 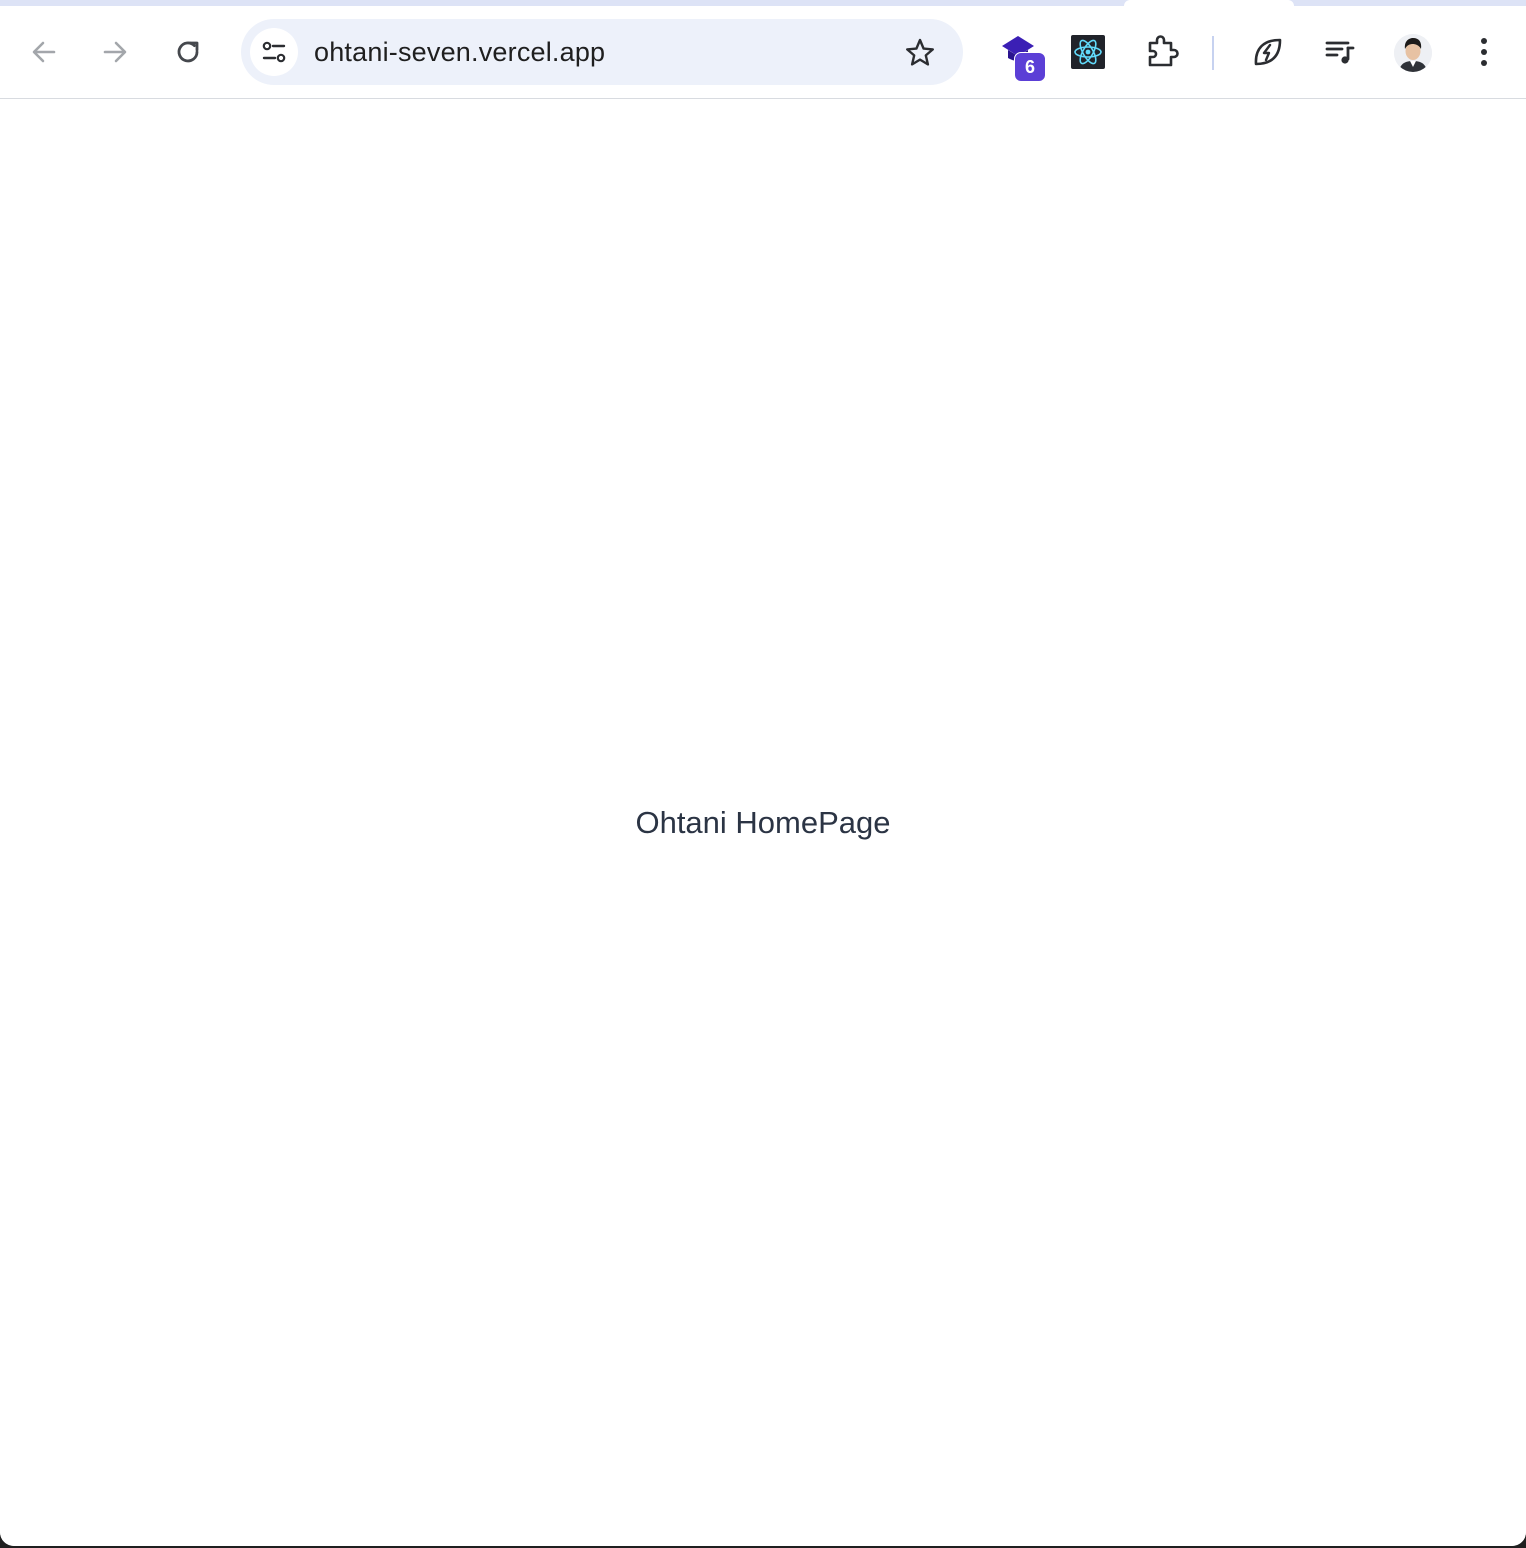 I want to click on reload-button, so click(x=188, y=52).